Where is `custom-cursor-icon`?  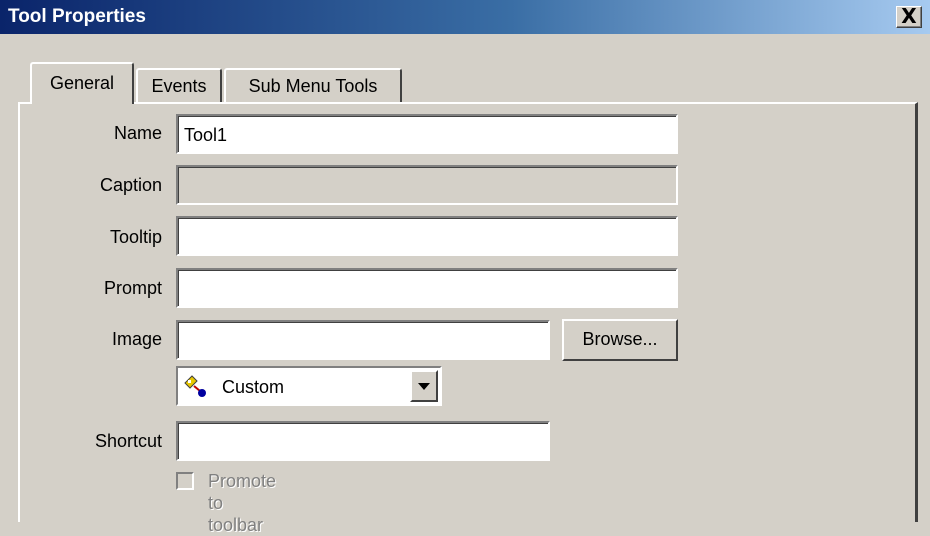 custom-cursor-icon is located at coordinates (195, 386).